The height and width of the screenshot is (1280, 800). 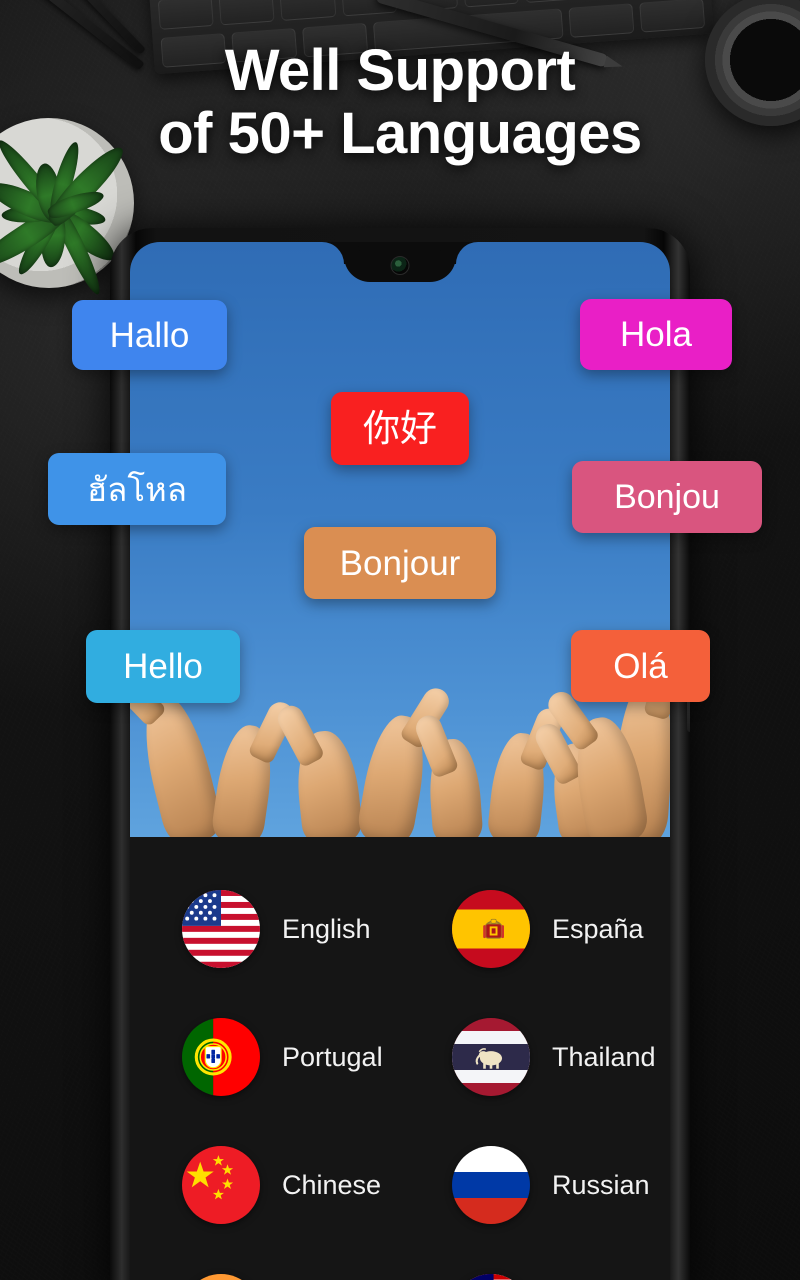 I want to click on headline-line-2: of 50+ Languages, so click(x=400, y=133).